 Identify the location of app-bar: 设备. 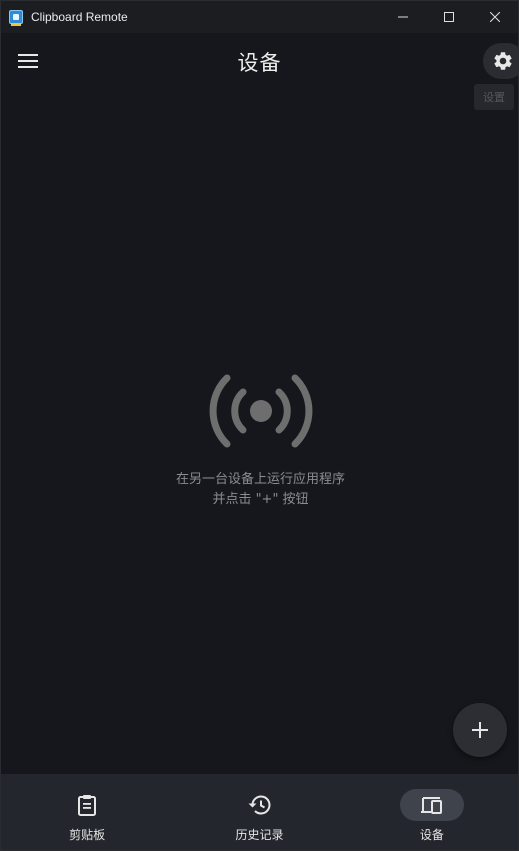
(260, 61).